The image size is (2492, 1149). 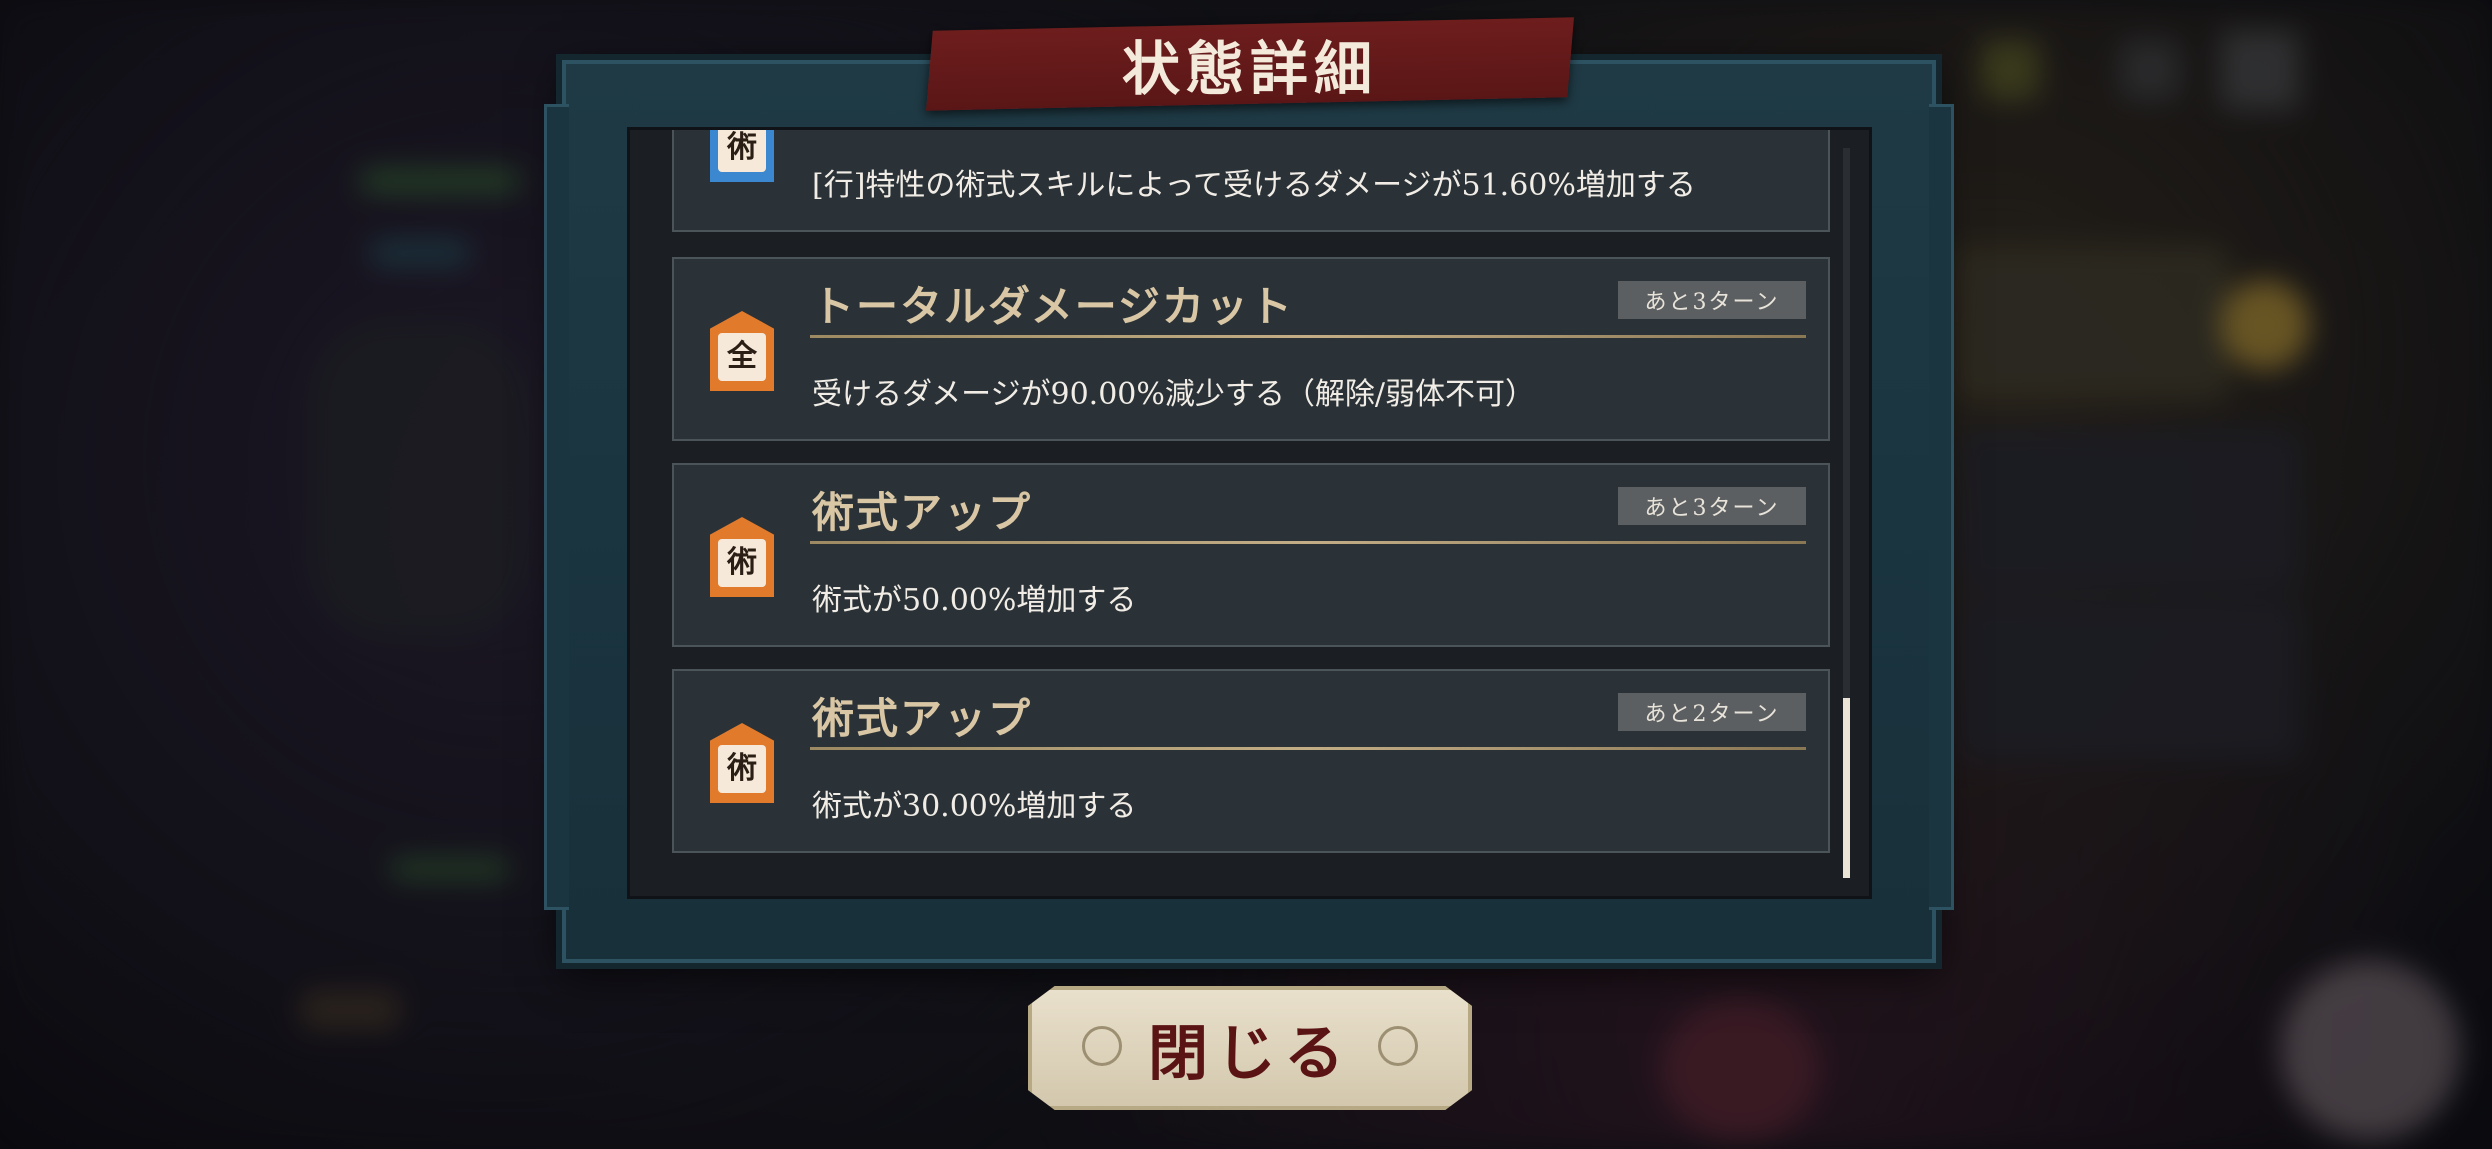 What do you see at coordinates (1173, 394) in the screenshot?
I see `effect-description: 受けるダメージが90.00%減少する（解除/弱体不可）` at bounding box center [1173, 394].